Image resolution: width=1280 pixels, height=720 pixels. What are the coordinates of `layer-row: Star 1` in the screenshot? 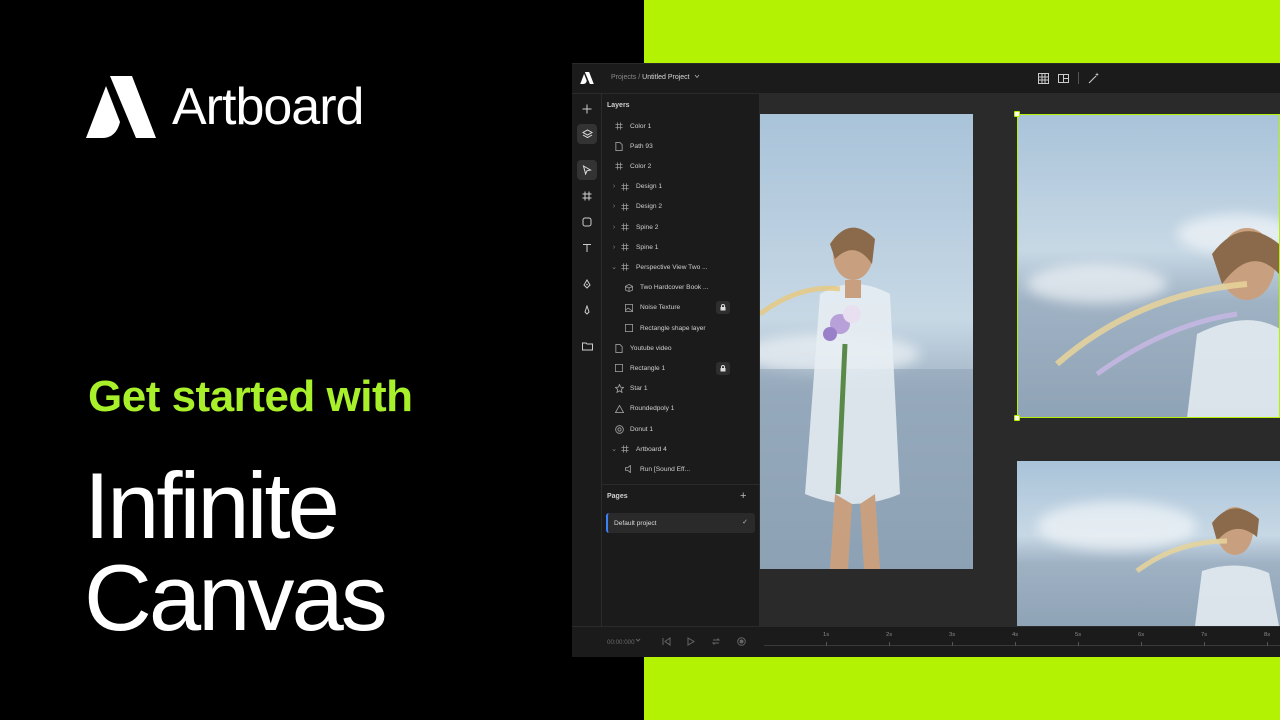 It's located at (631, 389).